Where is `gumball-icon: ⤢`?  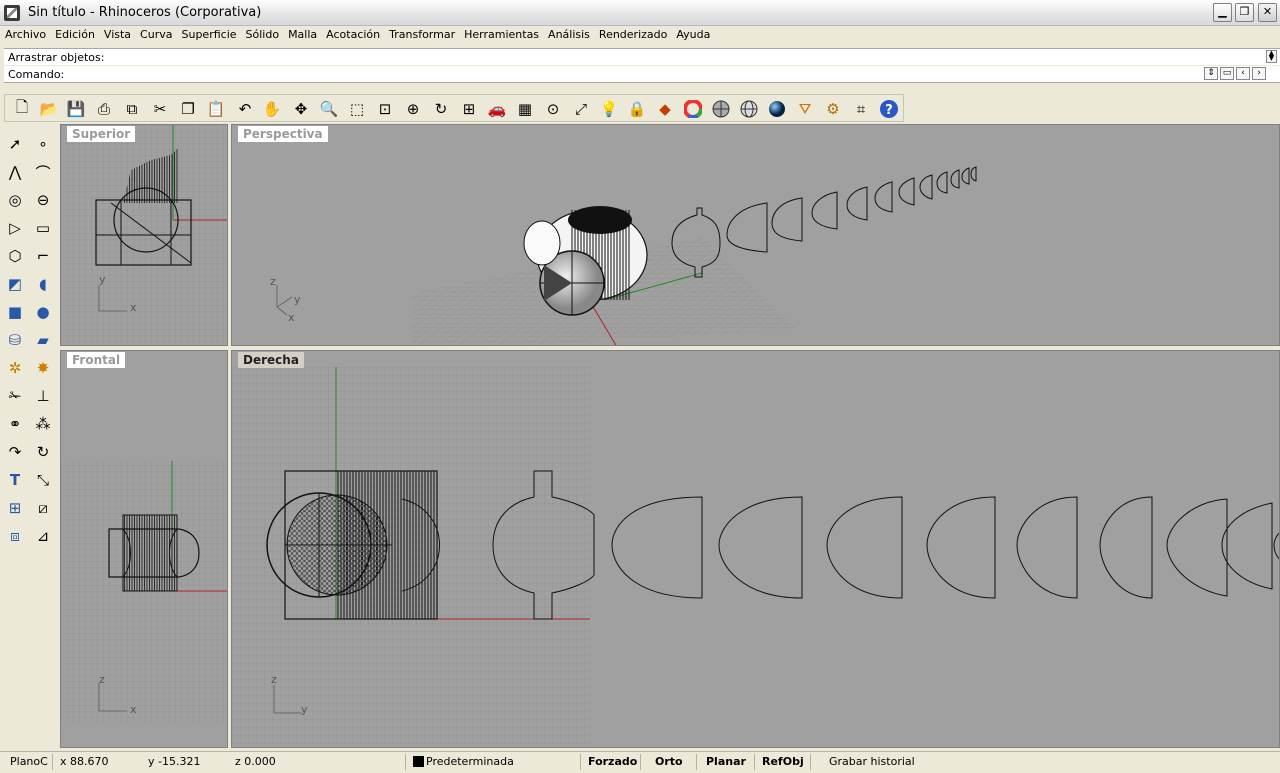
gumball-icon: ⤢ is located at coordinates (581, 109).